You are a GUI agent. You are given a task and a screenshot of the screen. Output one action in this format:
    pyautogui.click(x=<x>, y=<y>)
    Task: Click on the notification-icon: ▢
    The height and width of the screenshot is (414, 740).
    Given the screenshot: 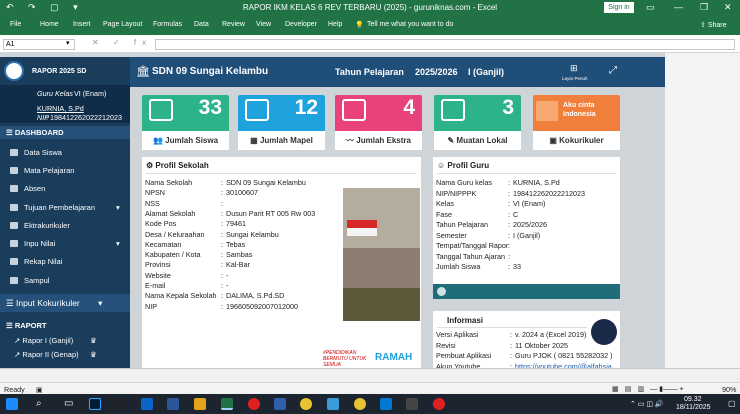 What is the action you would take?
    pyautogui.click(x=732, y=403)
    